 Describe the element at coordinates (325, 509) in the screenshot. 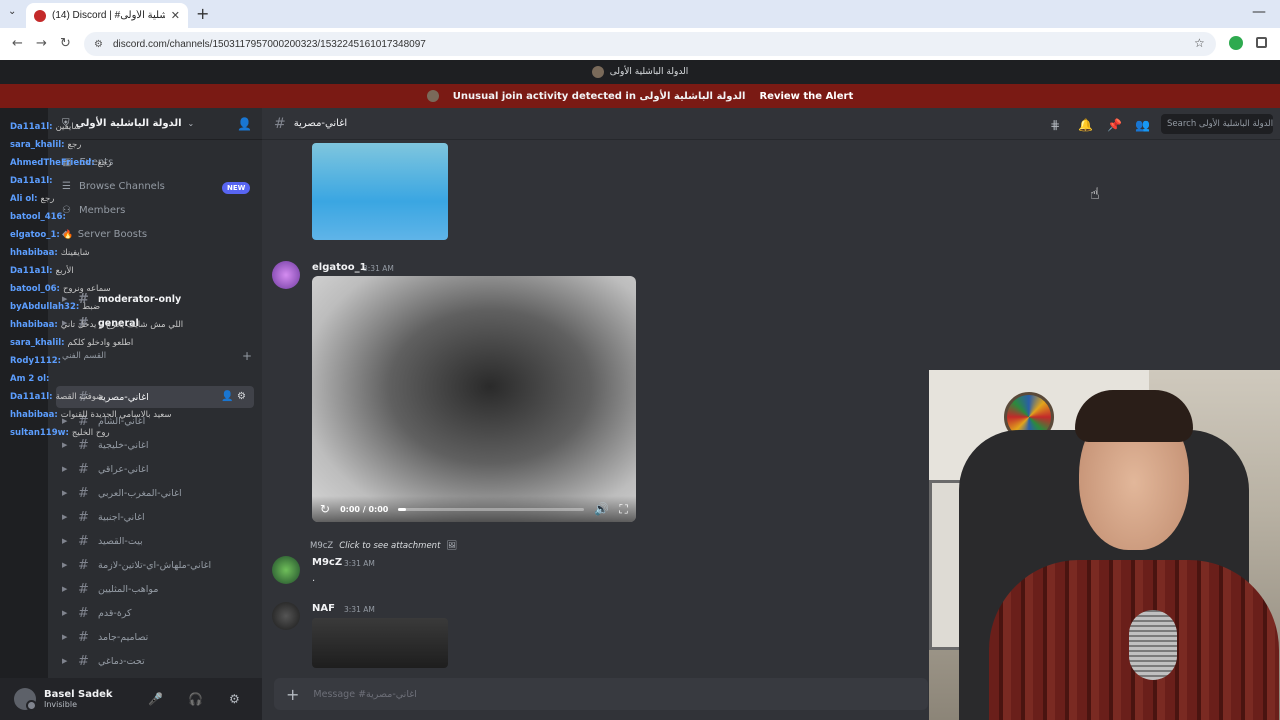

I see `replay-icon: ↻` at that location.